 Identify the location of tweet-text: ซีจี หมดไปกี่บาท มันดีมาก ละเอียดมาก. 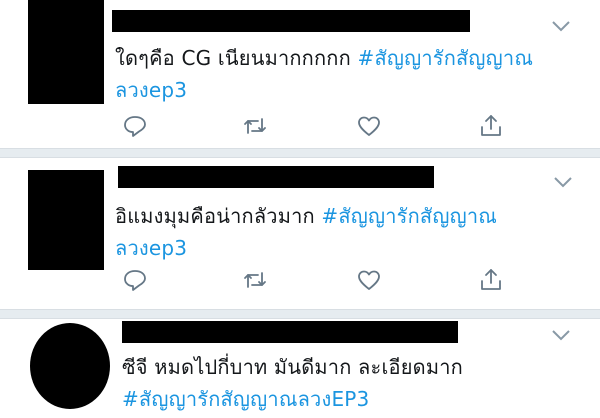
(292, 367).